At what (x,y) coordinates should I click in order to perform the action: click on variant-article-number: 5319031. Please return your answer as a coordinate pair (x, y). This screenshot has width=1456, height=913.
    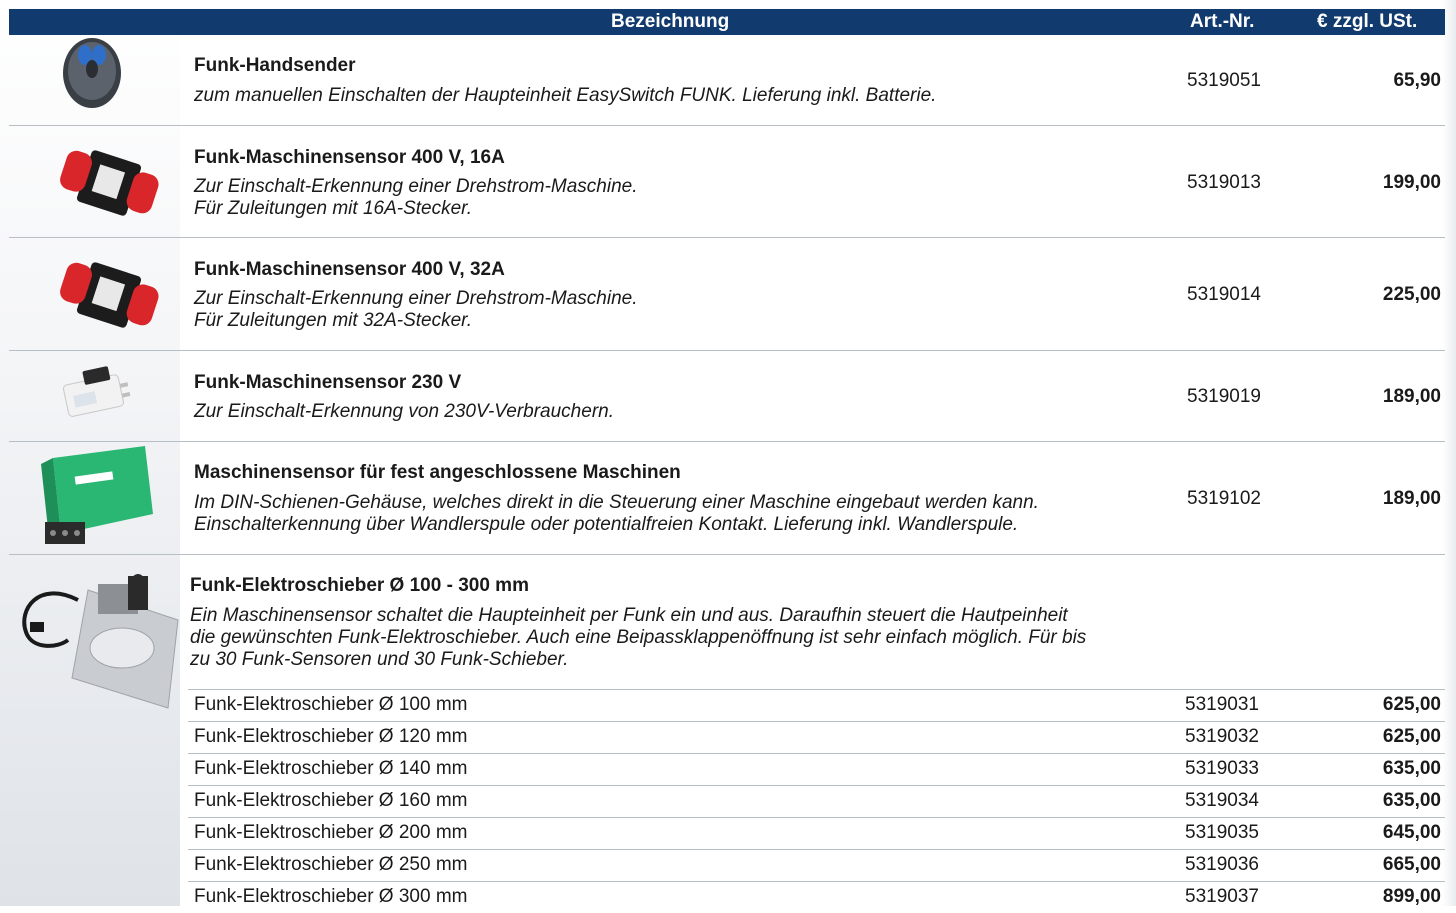
    Looking at the image, I should click on (1222, 704).